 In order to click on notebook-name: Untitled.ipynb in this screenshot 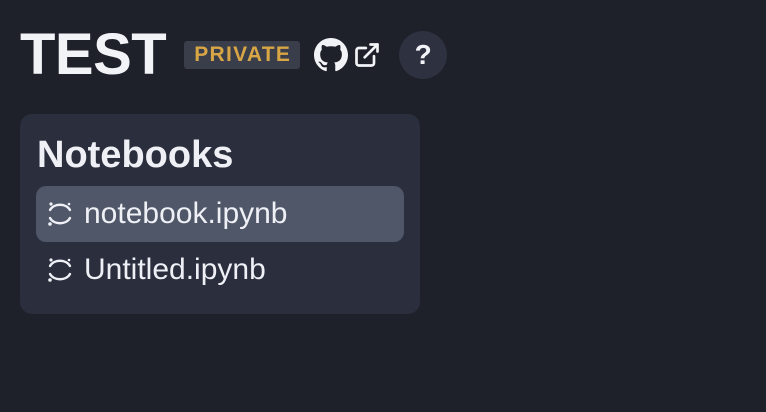, I will do `click(175, 269)`.